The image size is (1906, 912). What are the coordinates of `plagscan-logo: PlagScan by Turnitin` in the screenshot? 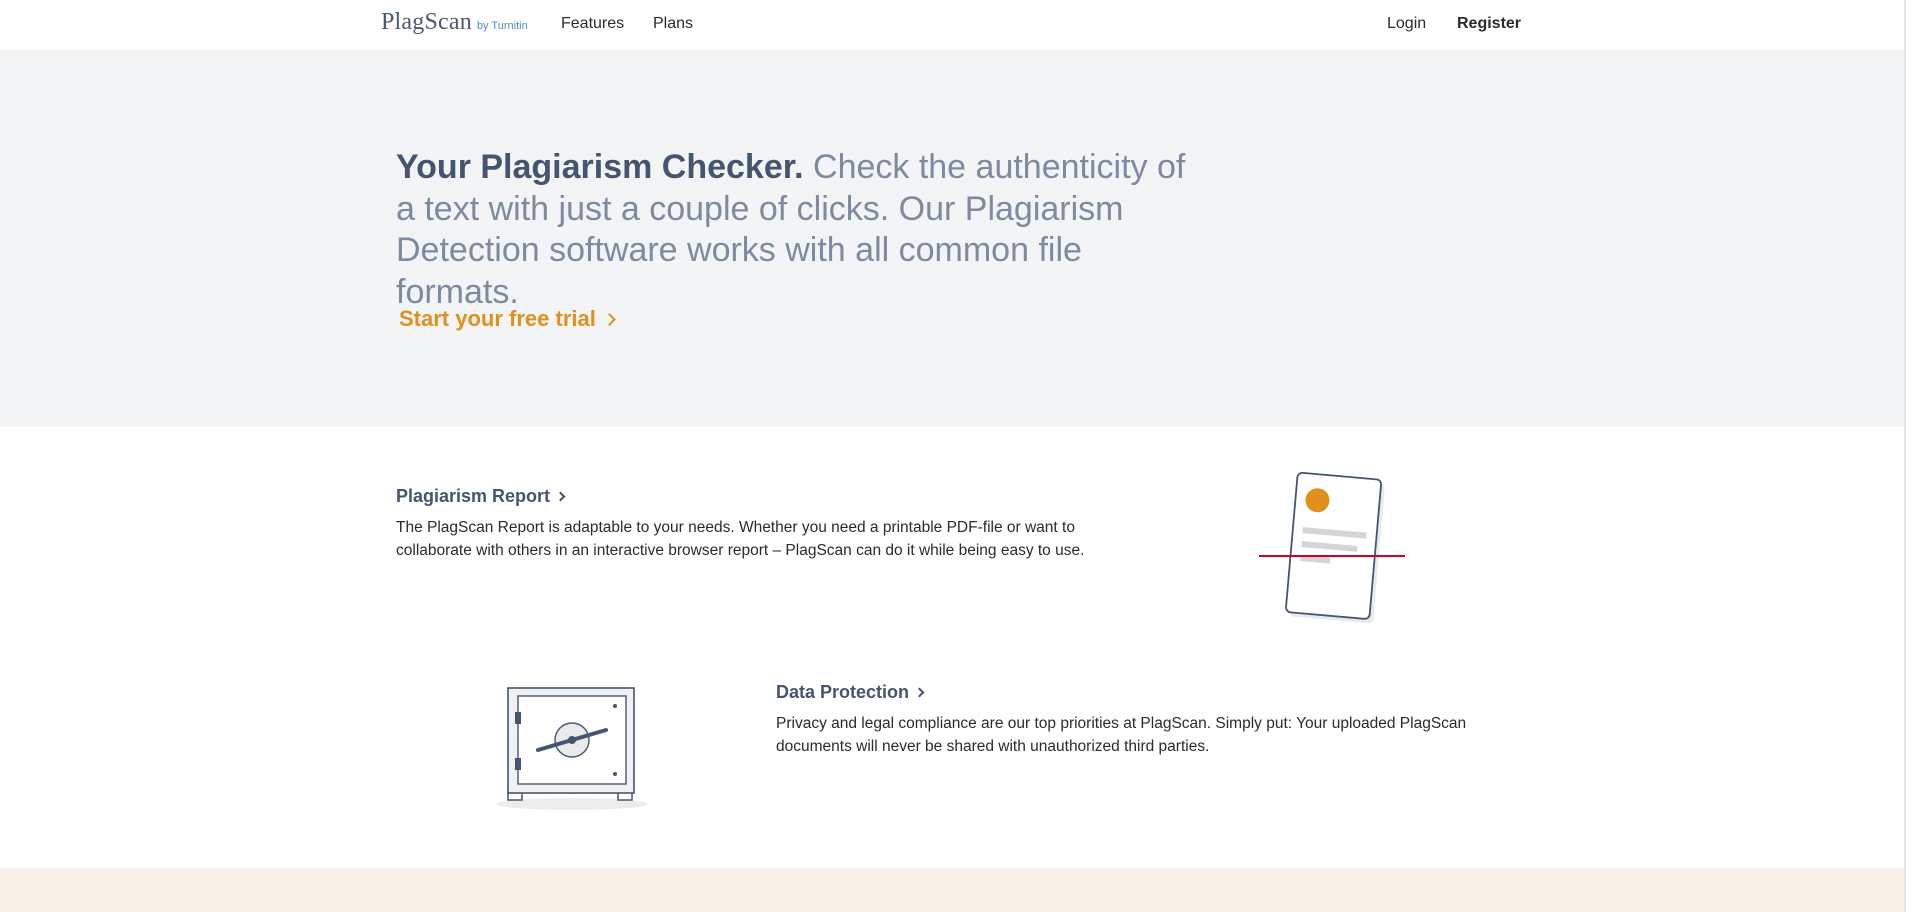 It's located at (454, 25).